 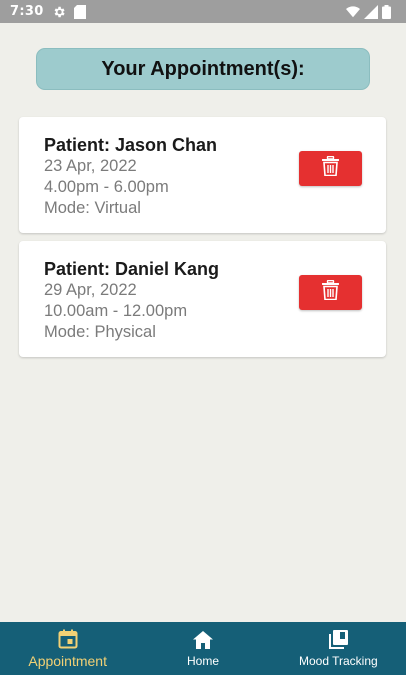 What do you see at coordinates (202, 661) in the screenshot?
I see `nav-label-home: Home` at bounding box center [202, 661].